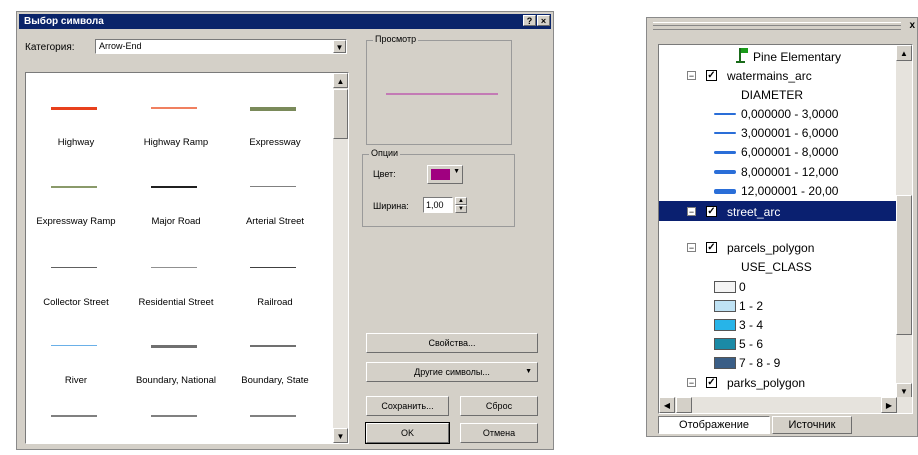 The width and height of the screenshot is (918, 455). What do you see at coordinates (499, 433) in the screenshot?
I see `cancel-button: Отмена` at bounding box center [499, 433].